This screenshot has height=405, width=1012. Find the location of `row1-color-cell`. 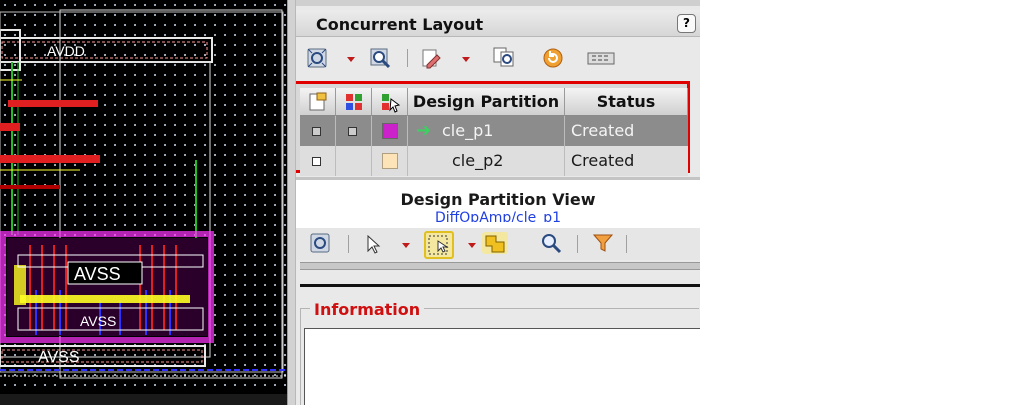

row1-color-cell is located at coordinates (390, 131).